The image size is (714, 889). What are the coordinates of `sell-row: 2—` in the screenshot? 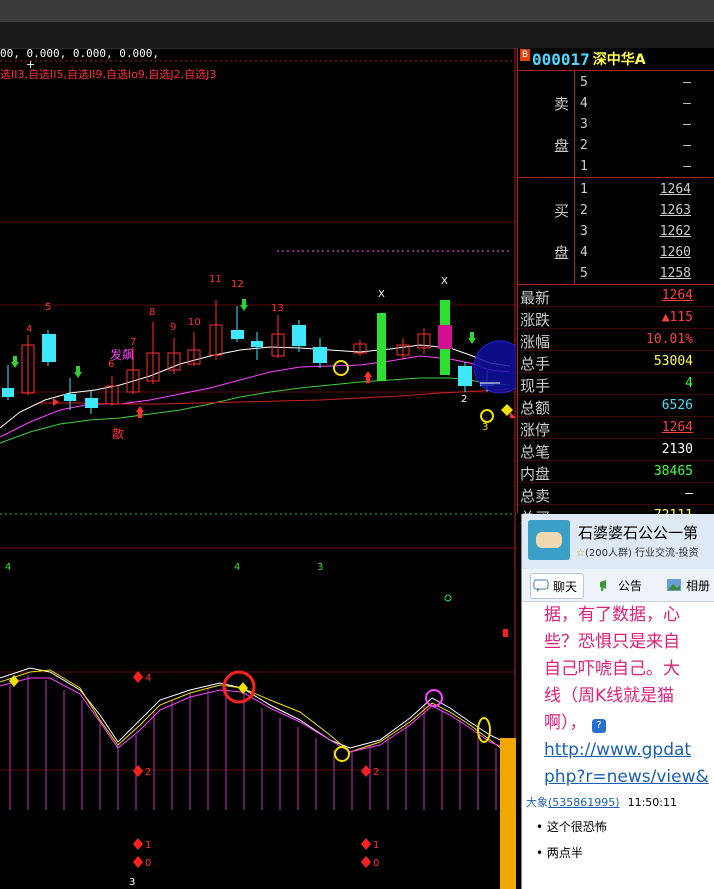 It's located at (616, 144).